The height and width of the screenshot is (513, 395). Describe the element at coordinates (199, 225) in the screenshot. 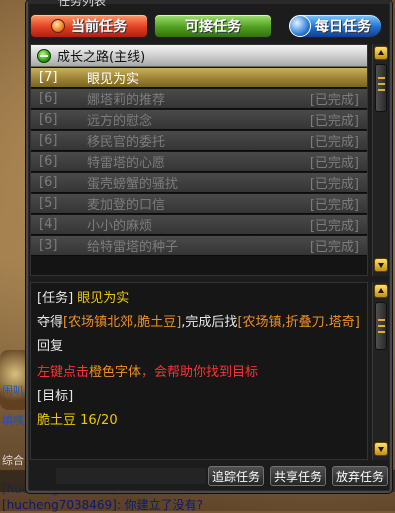

I see `quest-row: [4] 小小的麻烦 [已完成]` at that location.